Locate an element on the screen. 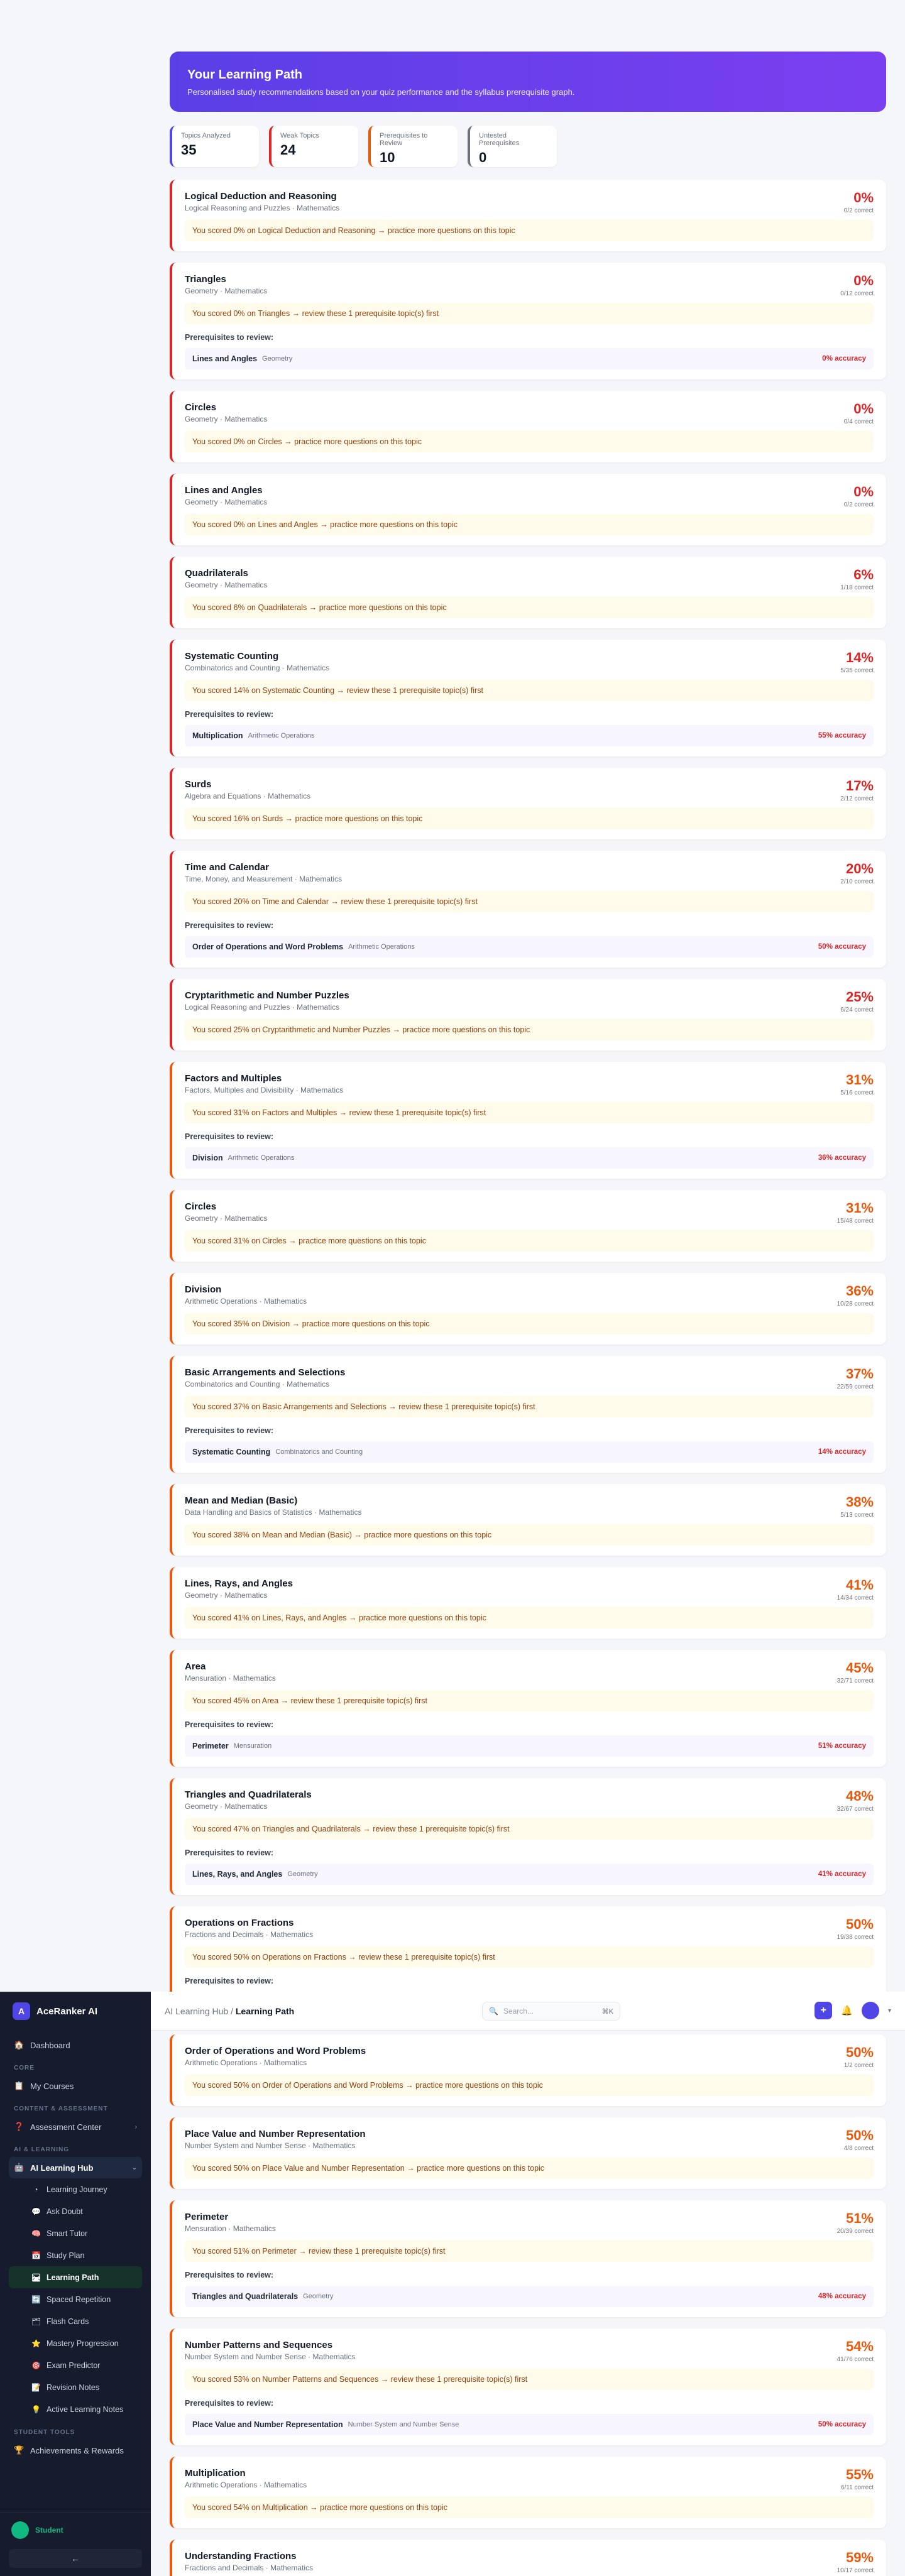 The height and width of the screenshot is (2576, 905). search-input: 🔍 Search... ⌘K is located at coordinates (551, 2012).